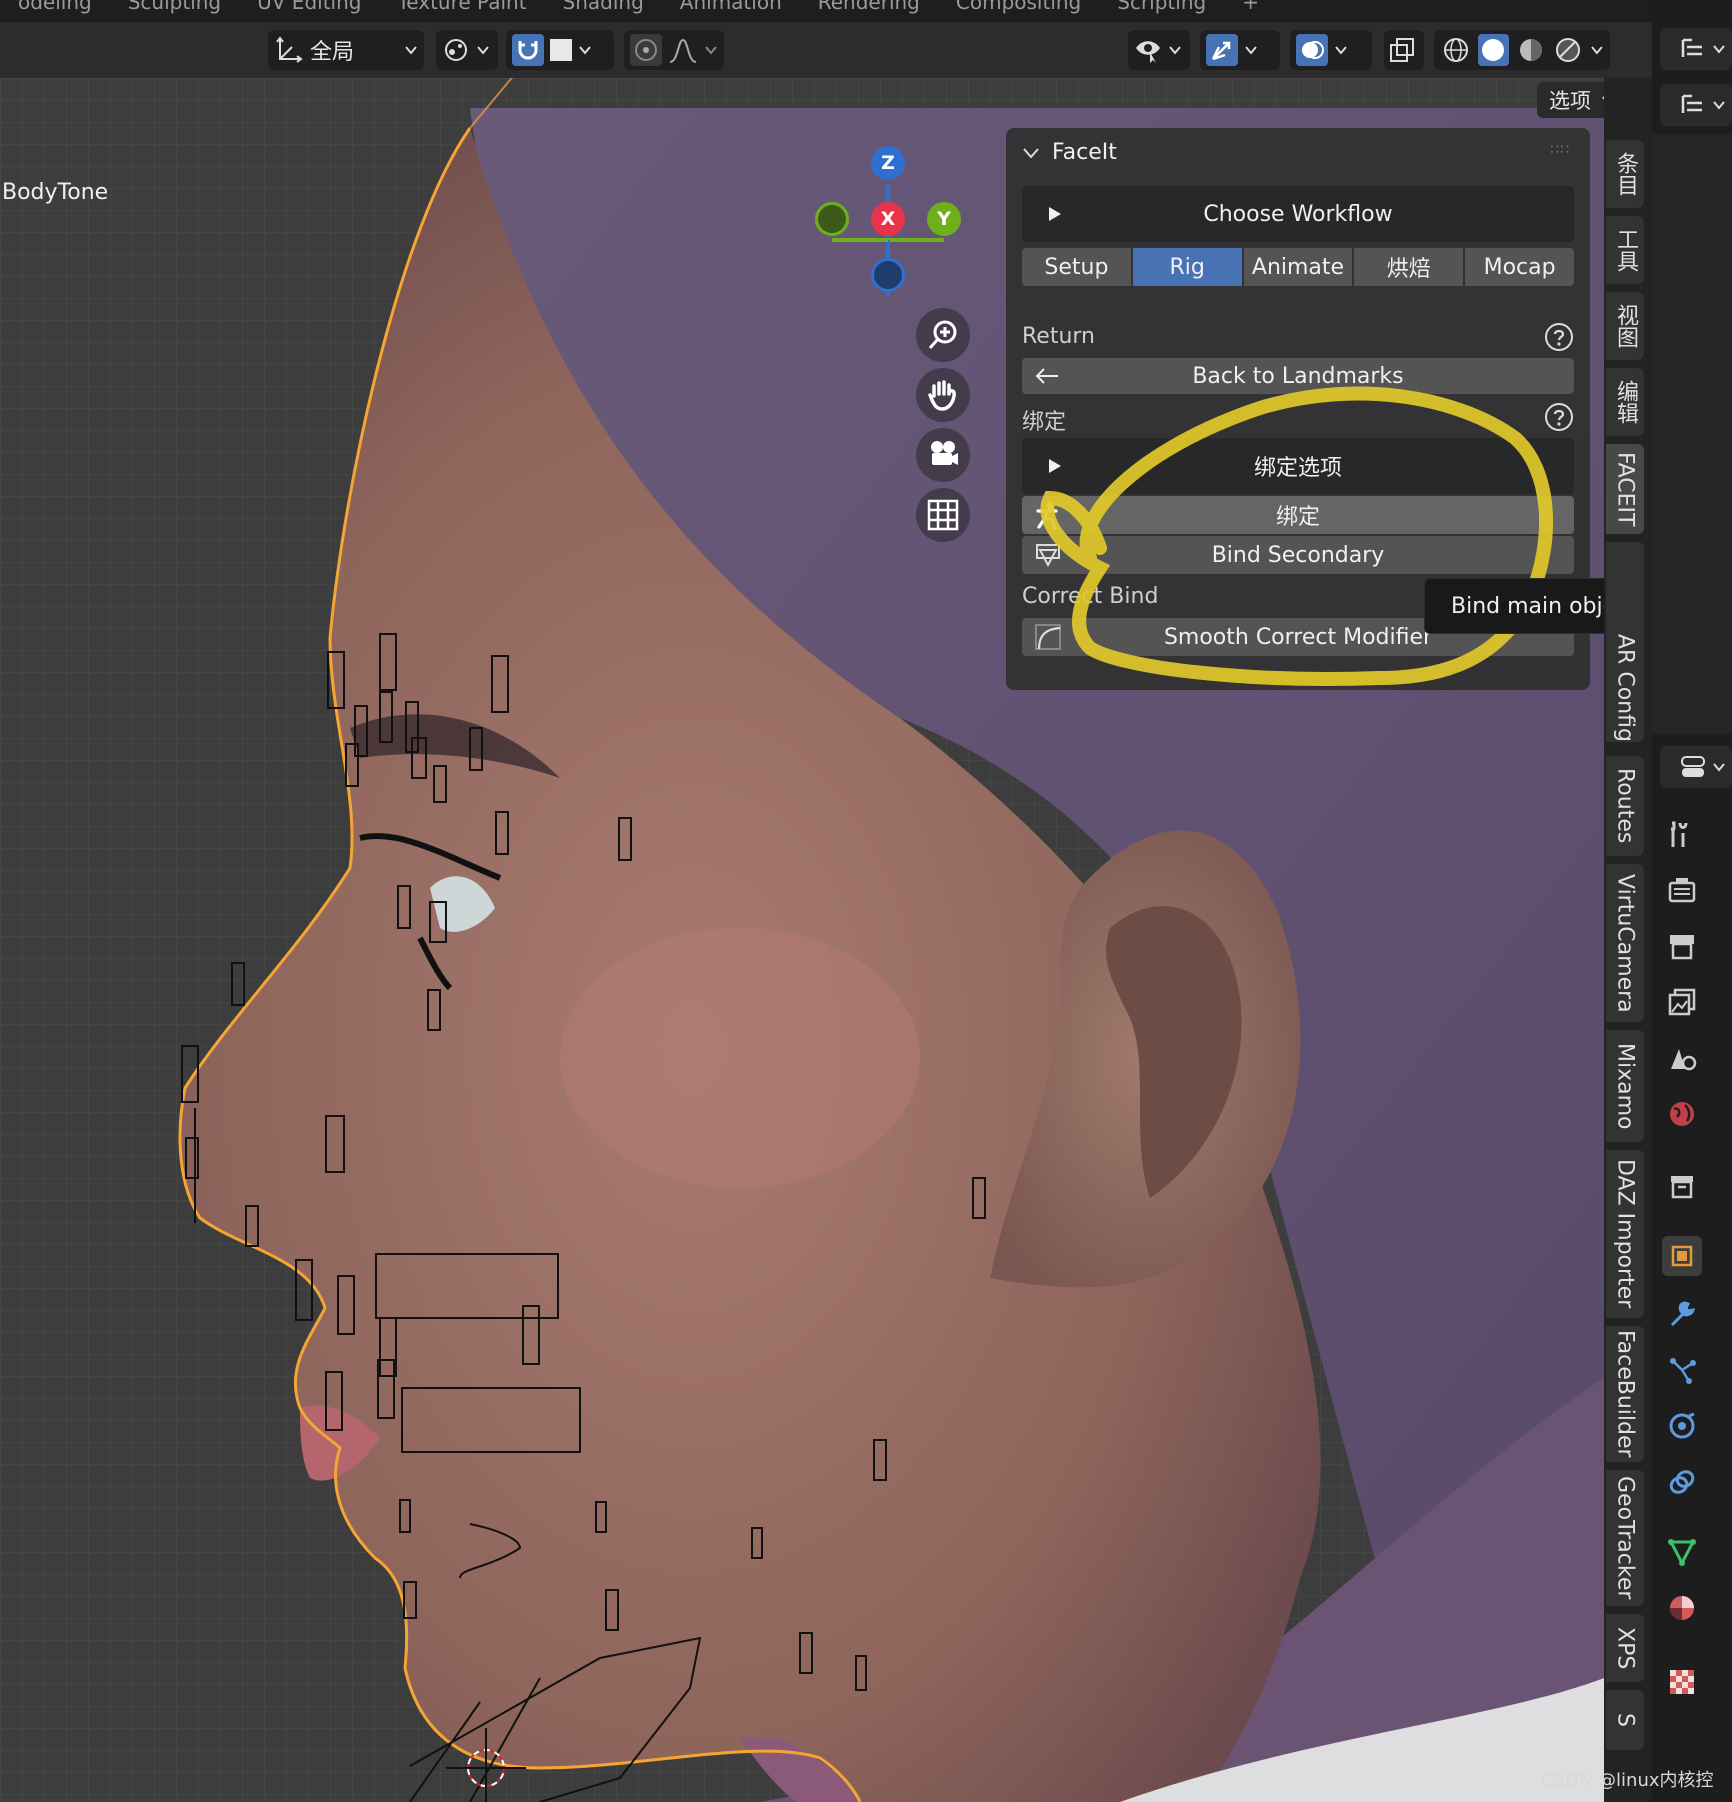  I want to click on outliner-area, so click(1692, 434).